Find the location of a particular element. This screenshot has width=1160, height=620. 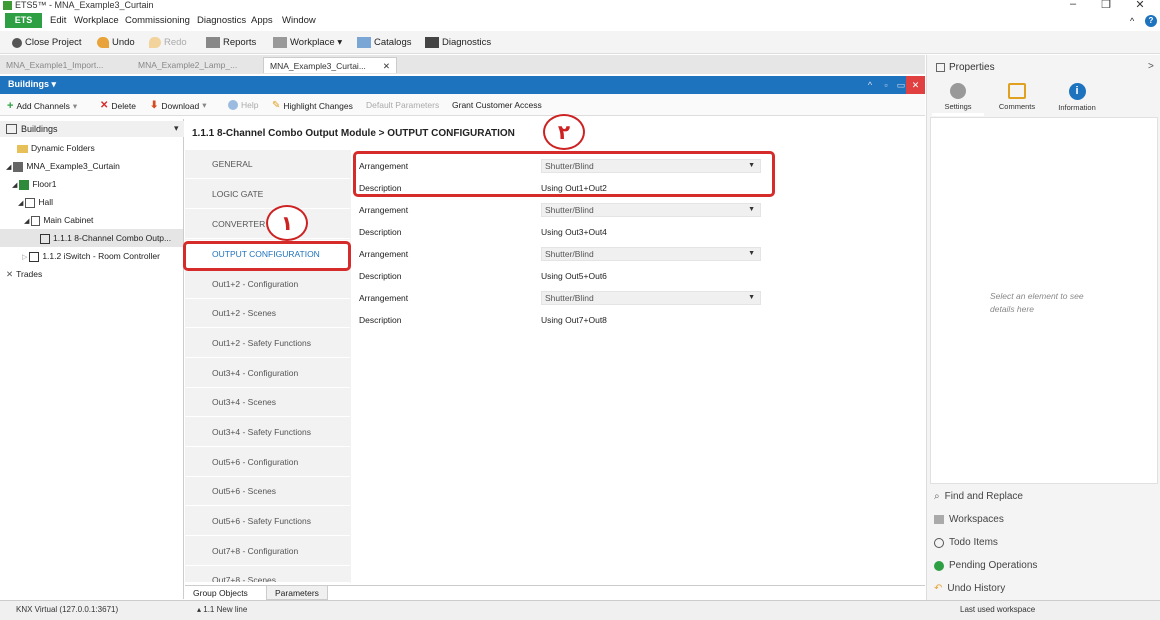

arrangement-select-out34: Shutter/Blind ▼ is located at coordinates (651, 210).